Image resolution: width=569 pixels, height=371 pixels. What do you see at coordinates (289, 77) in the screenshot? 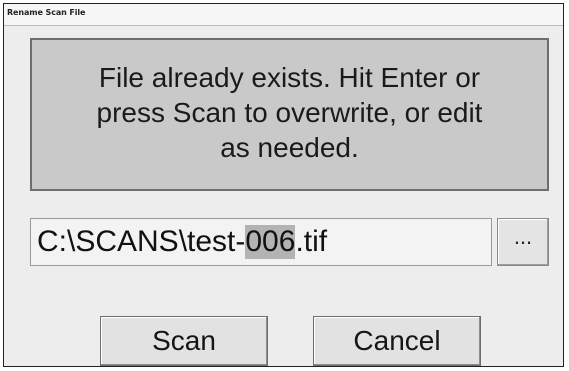
I see `message-line-1: File already exists. Hit Enter or` at bounding box center [289, 77].